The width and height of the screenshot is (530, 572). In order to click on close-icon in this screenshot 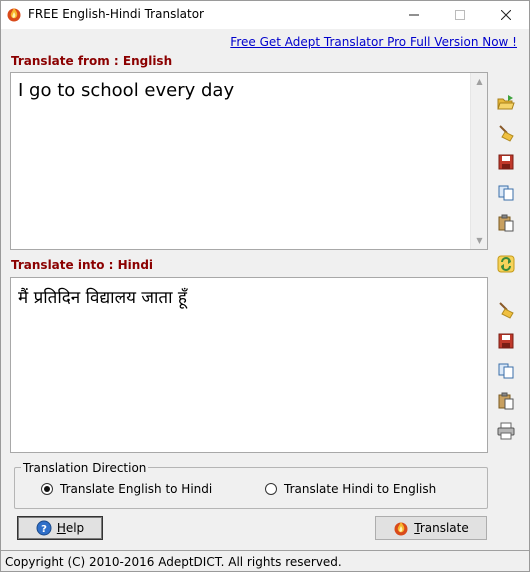, I will do `click(506, 15)`.